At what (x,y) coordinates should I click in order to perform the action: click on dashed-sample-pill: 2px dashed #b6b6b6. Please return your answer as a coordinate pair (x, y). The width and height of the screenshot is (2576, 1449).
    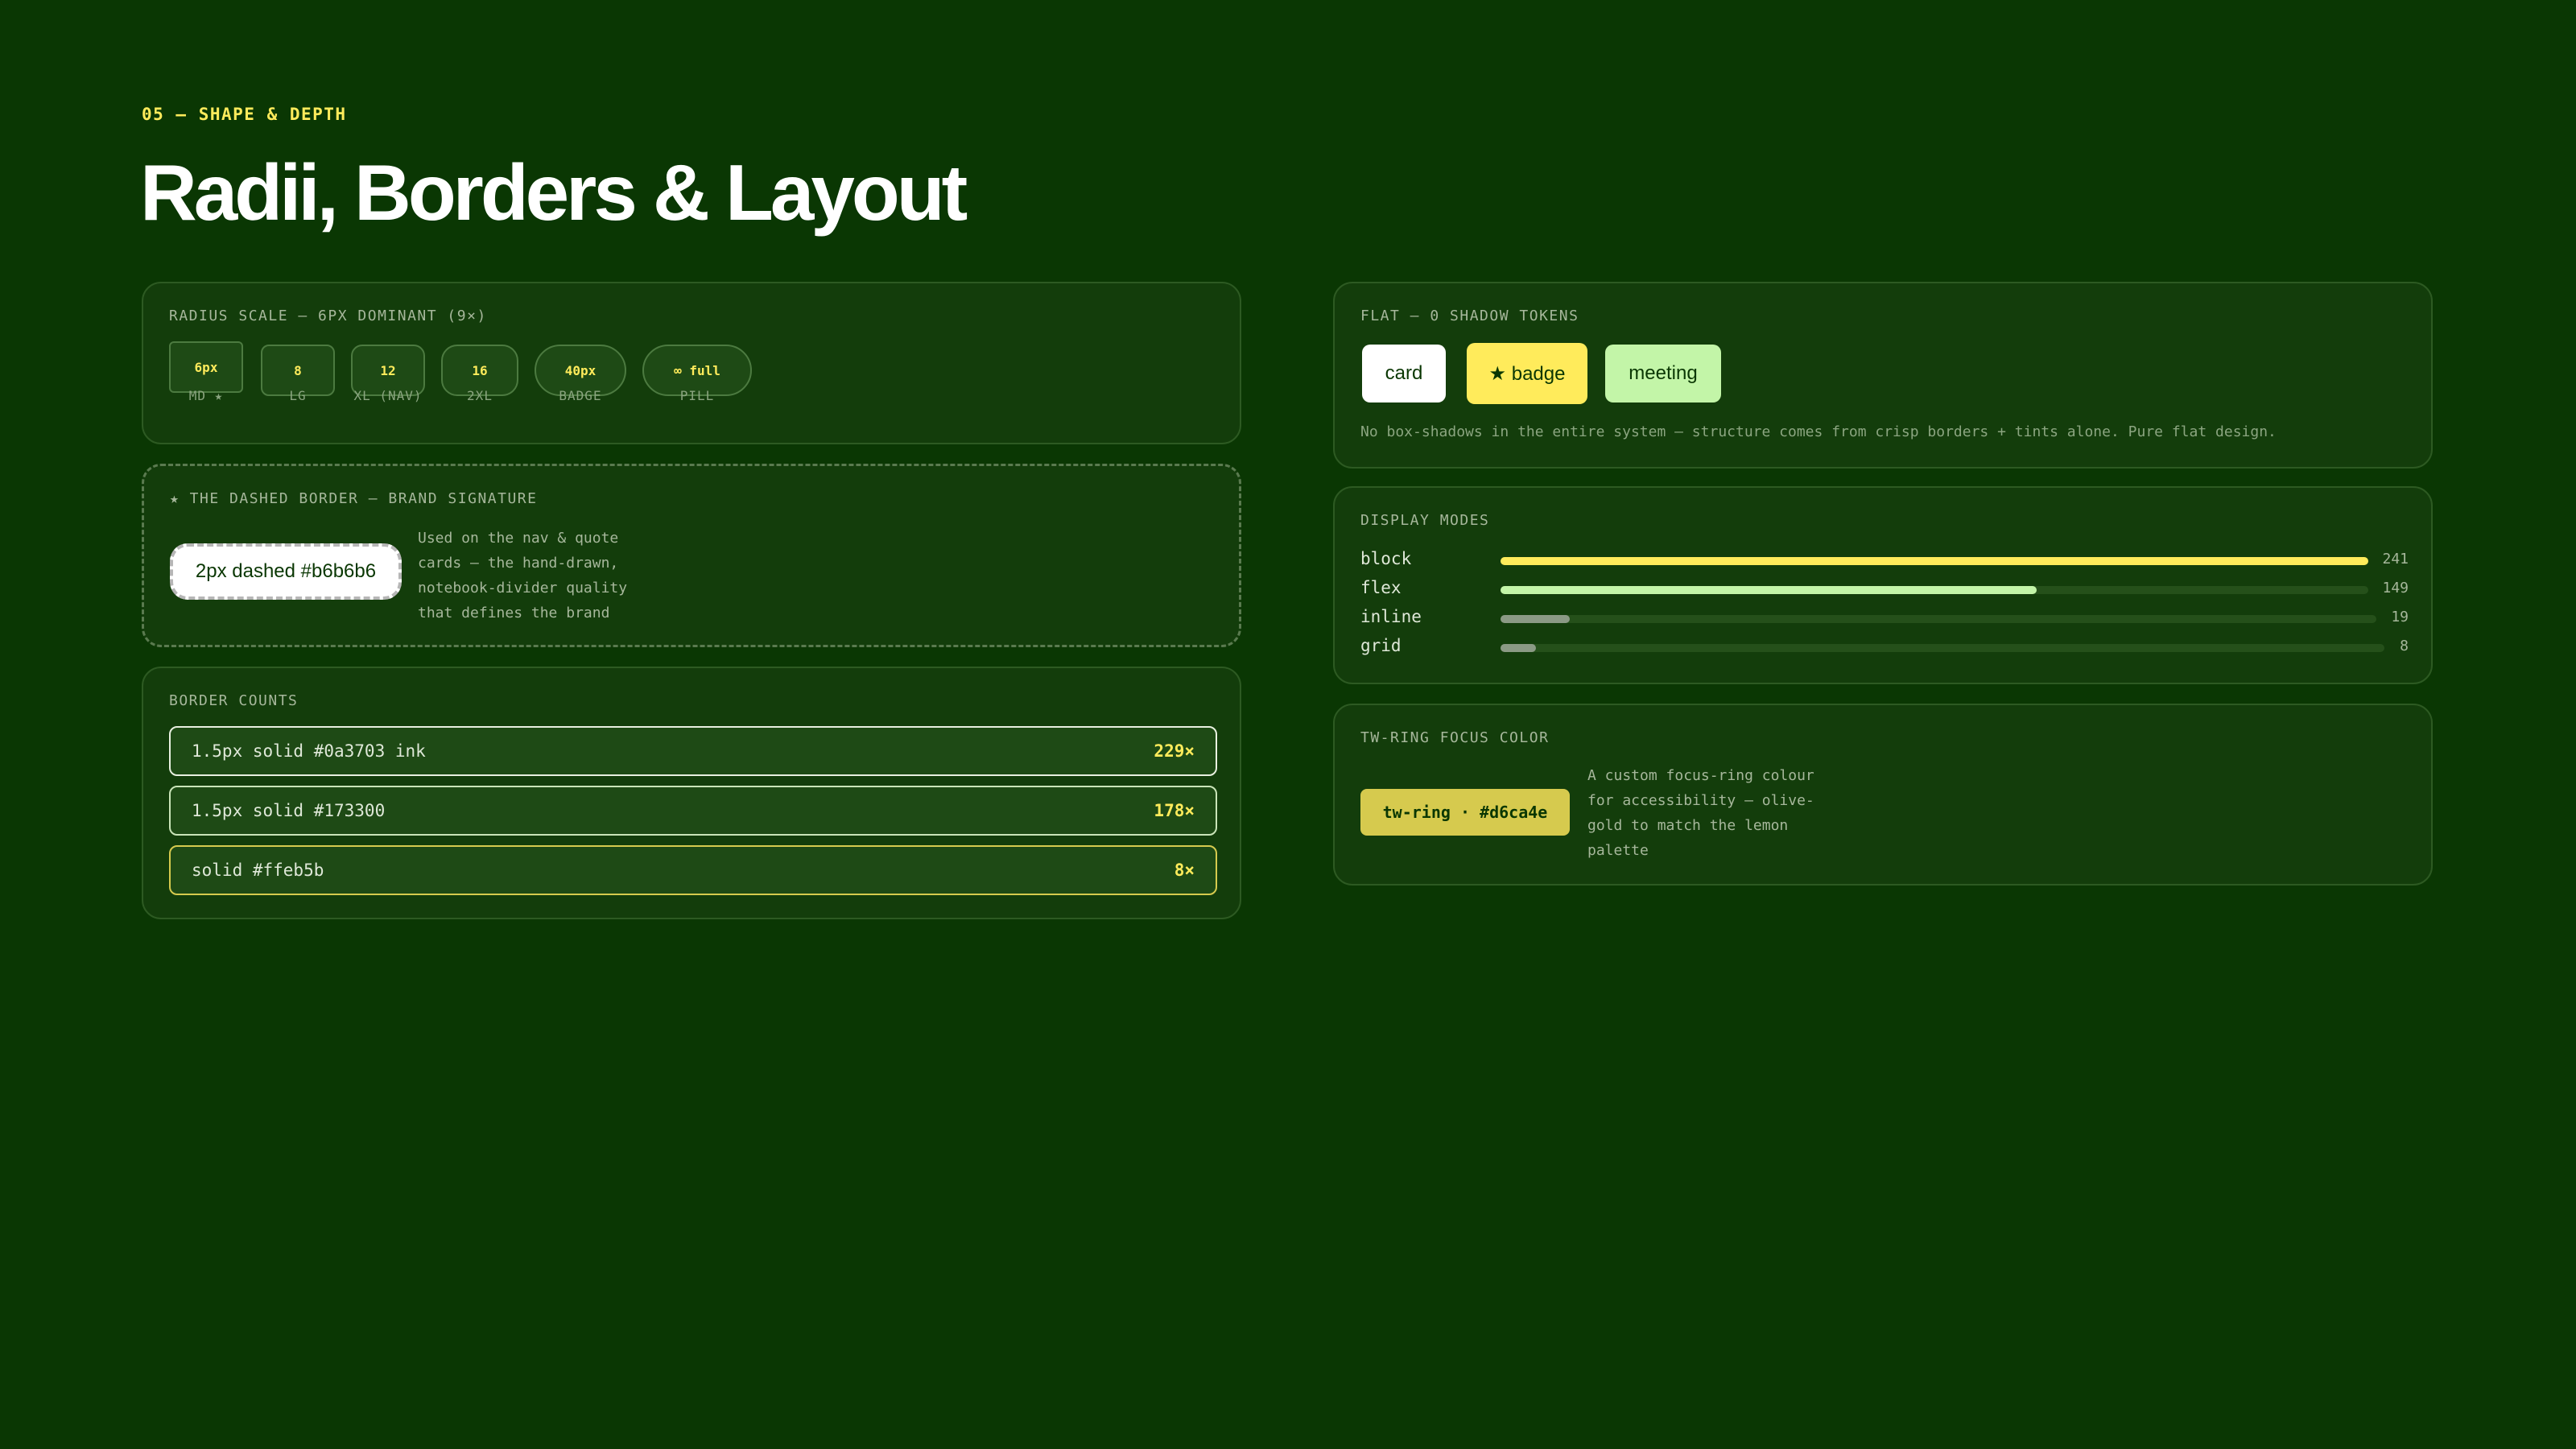
    Looking at the image, I should click on (286, 571).